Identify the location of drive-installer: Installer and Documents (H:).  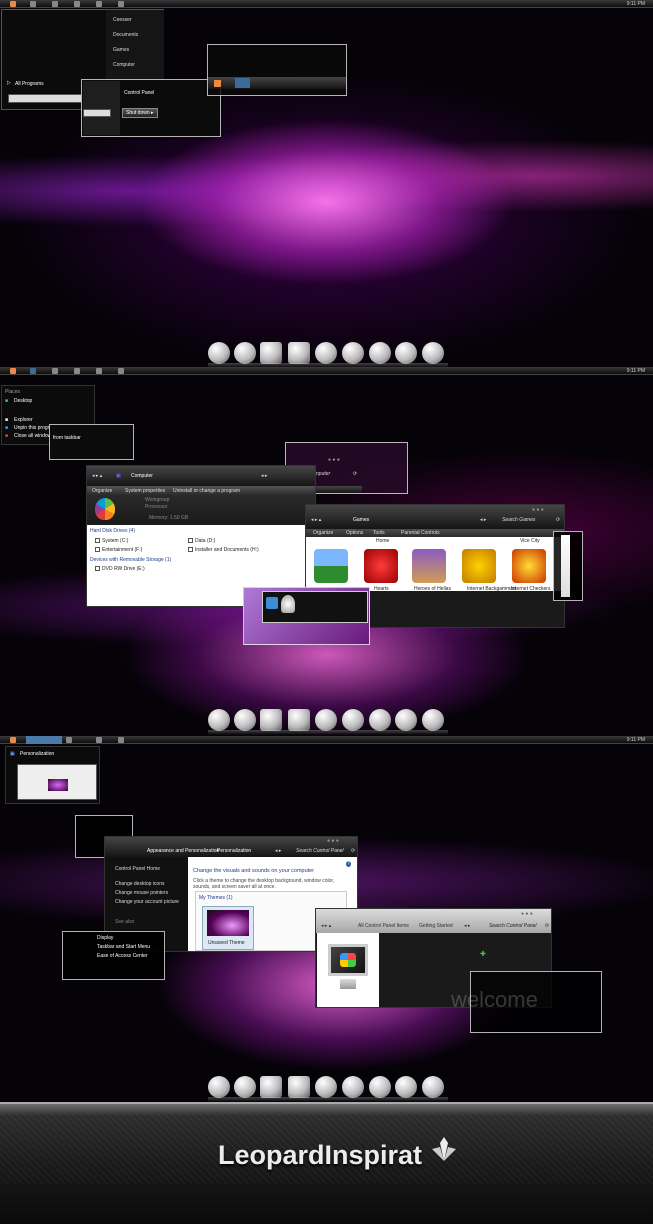
(223, 550).